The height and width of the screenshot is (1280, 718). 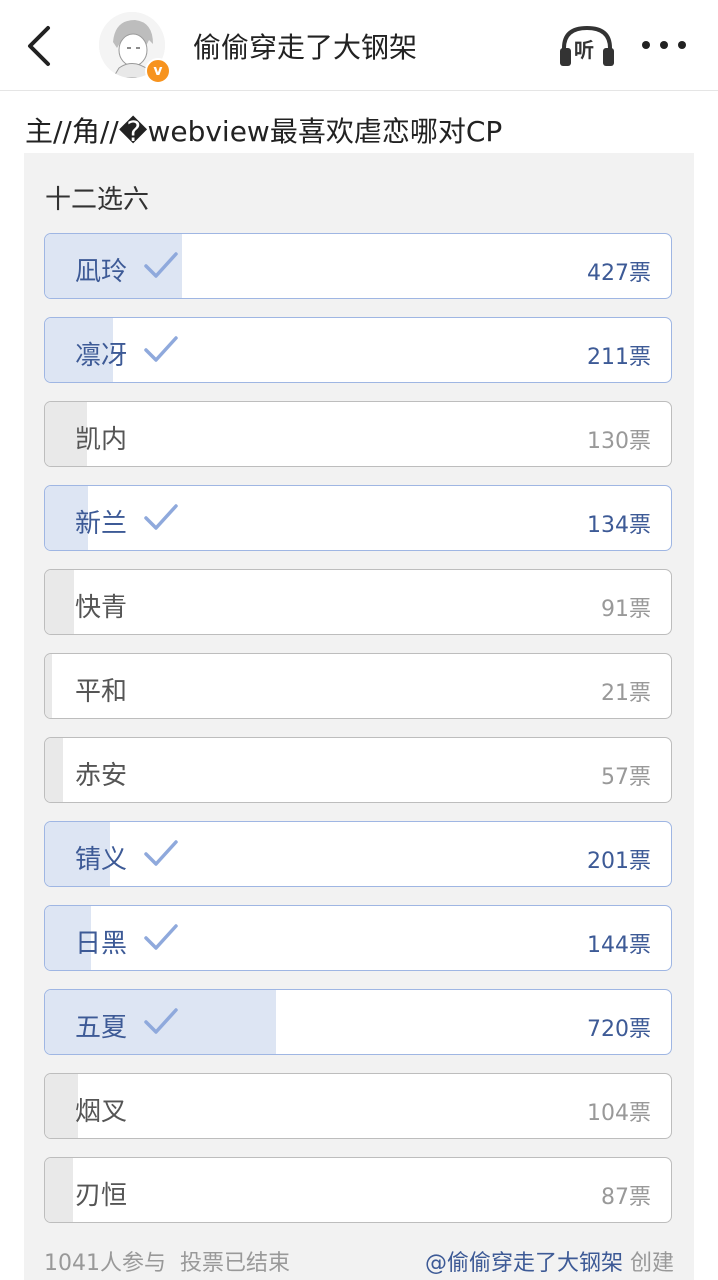 What do you see at coordinates (101, 776) in the screenshot?
I see `poll-option-label: 赤安` at bounding box center [101, 776].